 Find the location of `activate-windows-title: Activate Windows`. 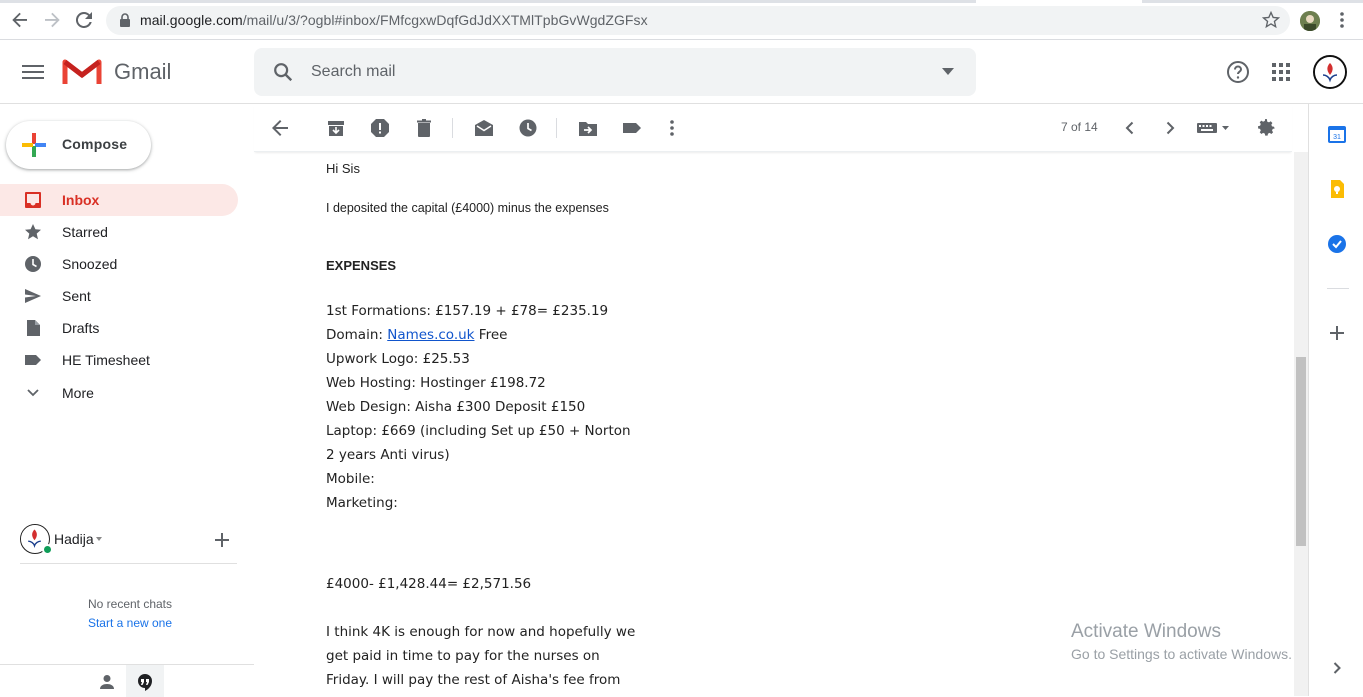

activate-windows-title: Activate Windows is located at coordinates (1146, 631).